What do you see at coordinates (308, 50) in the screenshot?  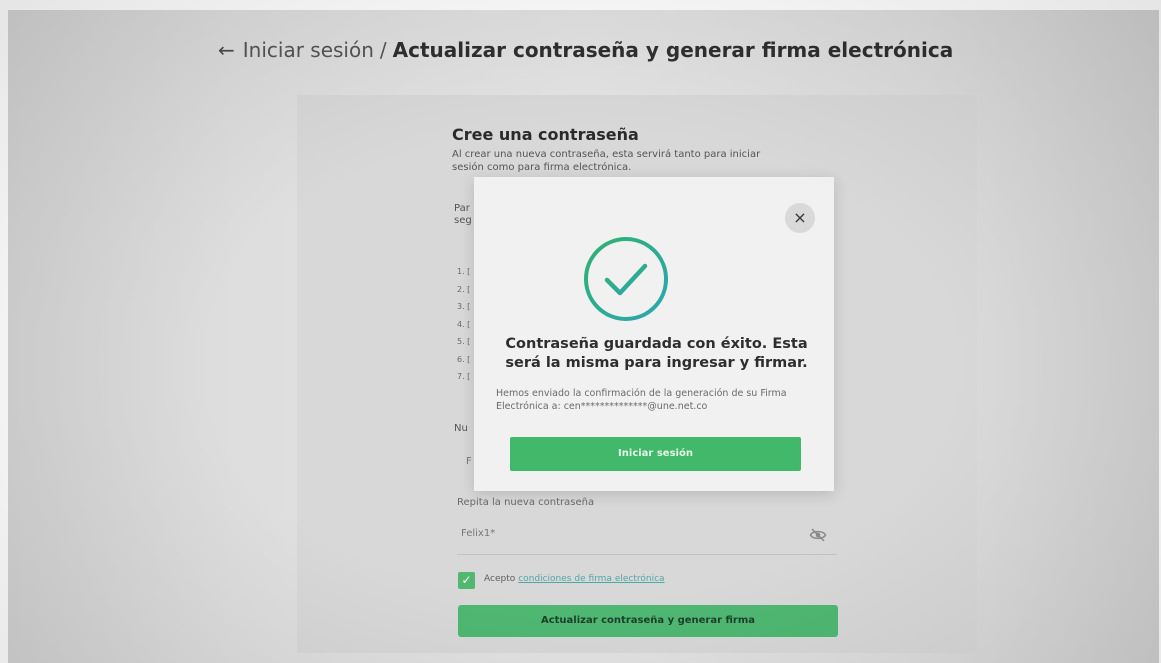 I see `breadcrumb-login-link: Iniciar sesión` at bounding box center [308, 50].